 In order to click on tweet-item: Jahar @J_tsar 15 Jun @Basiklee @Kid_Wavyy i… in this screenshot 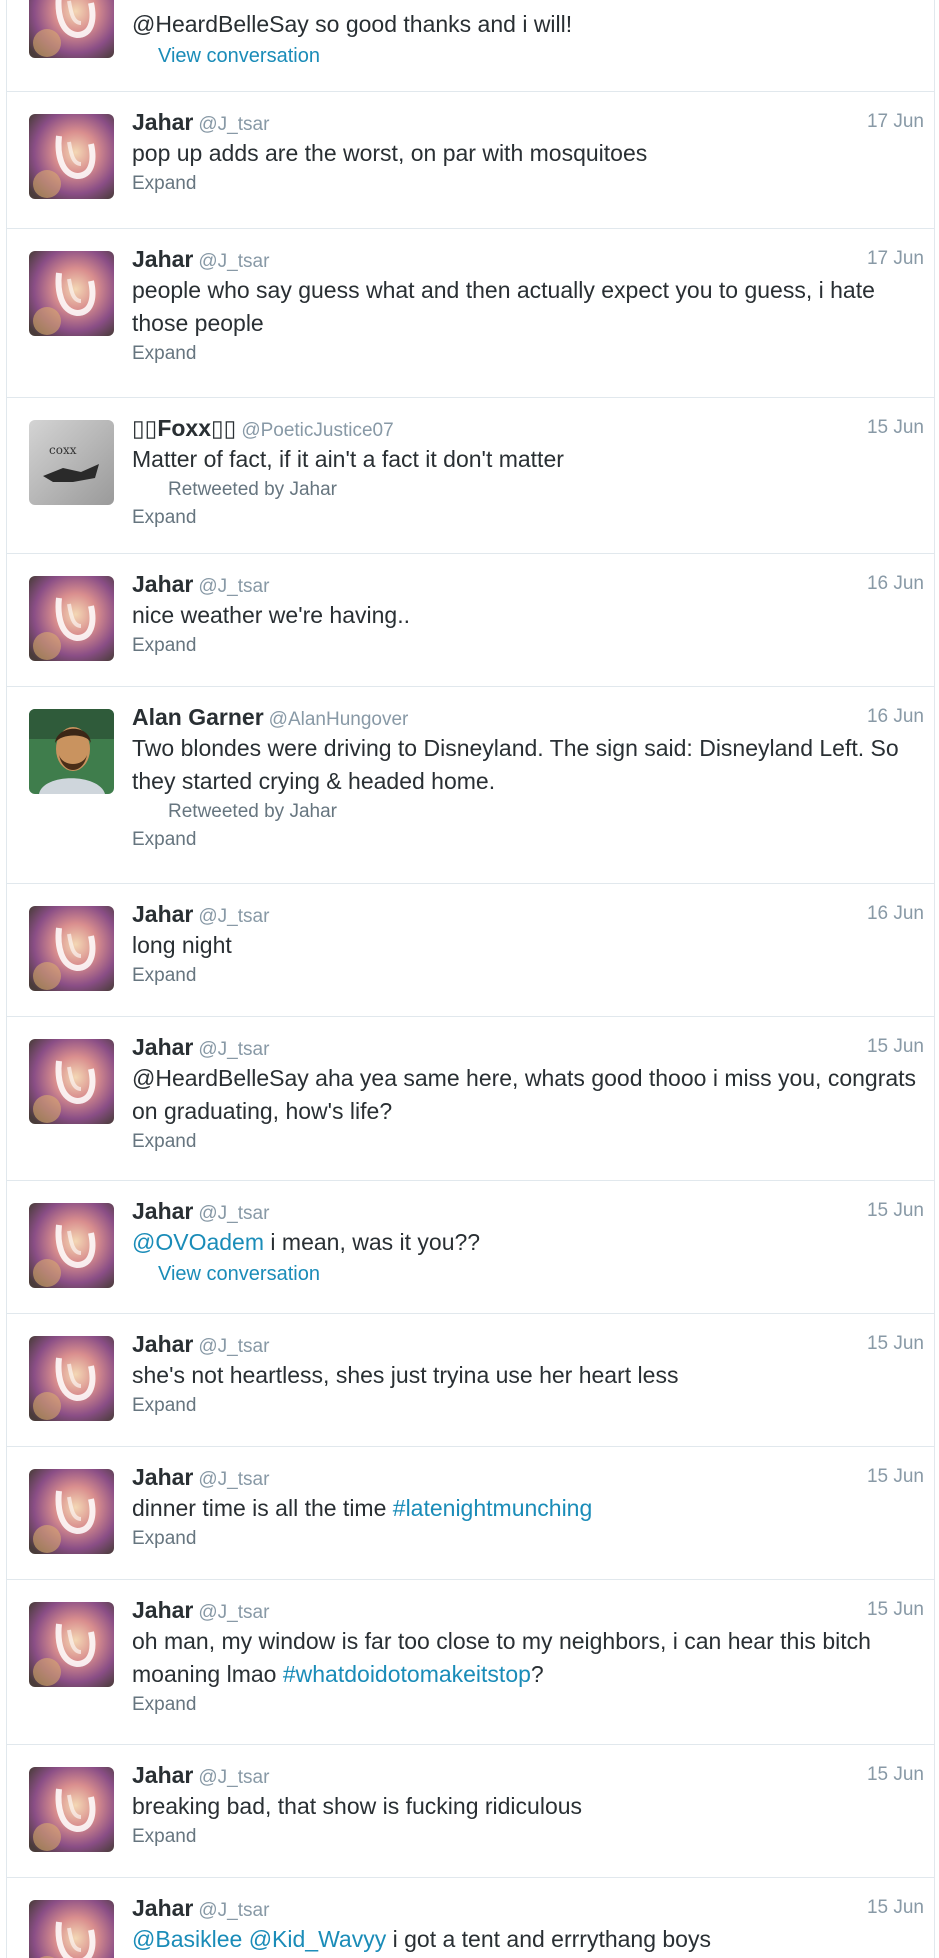, I will do `click(470, 1918)`.